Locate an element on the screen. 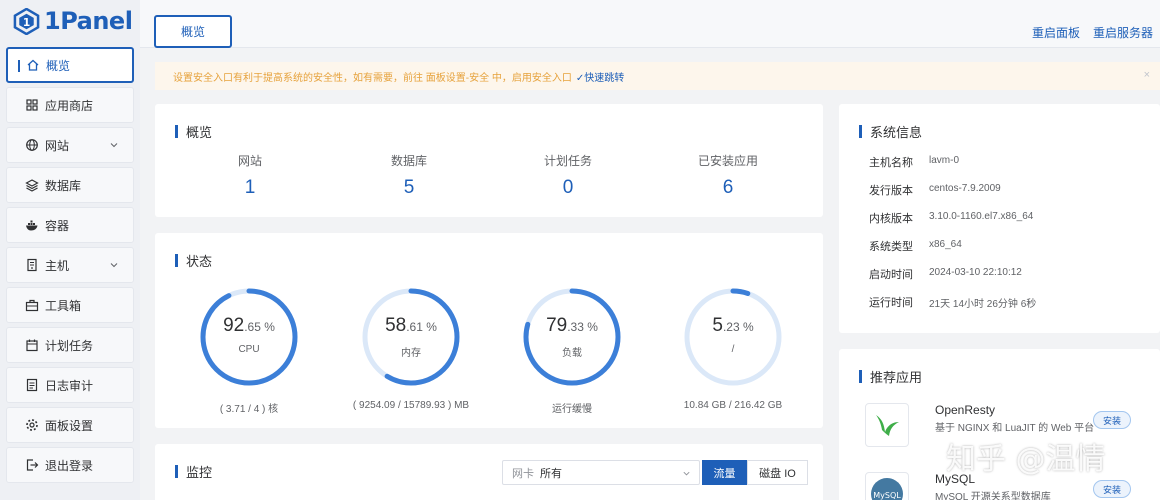 The width and height of the screenshot is (1160, 500). app-desc: 基于 NGINX 和 LuaJIT 的 Web 平台 is located at coordinates (1015, 428).